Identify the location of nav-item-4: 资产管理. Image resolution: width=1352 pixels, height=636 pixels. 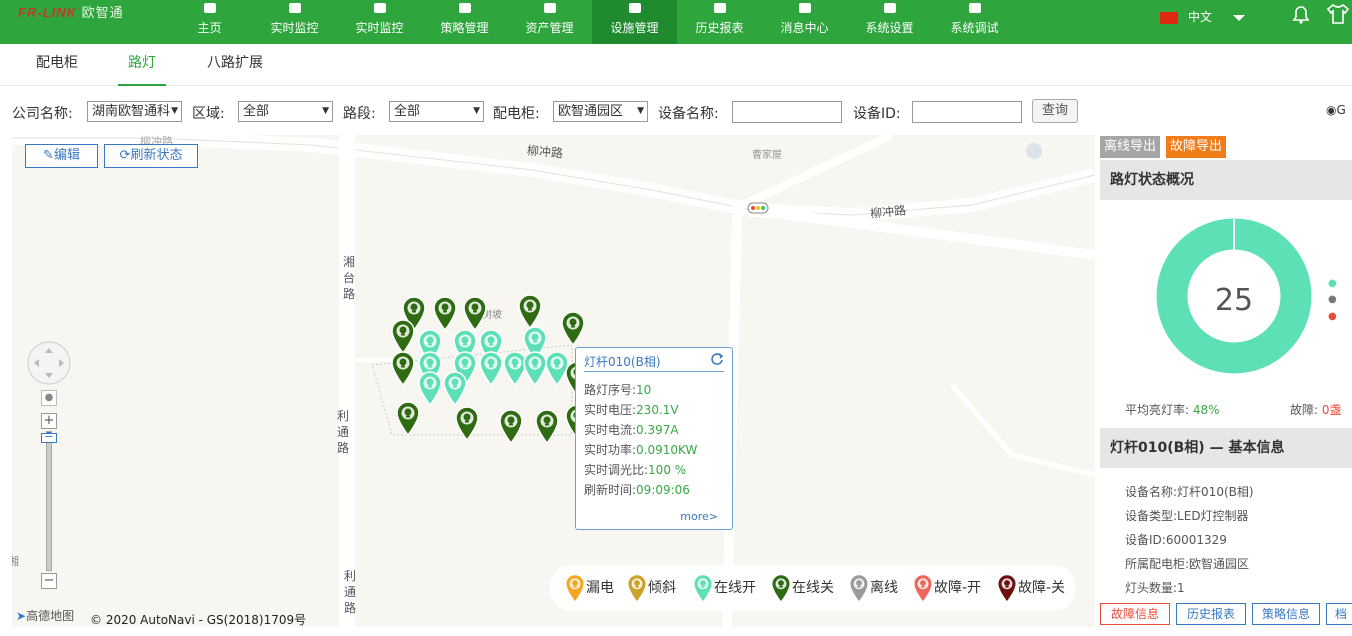
(549, 22).